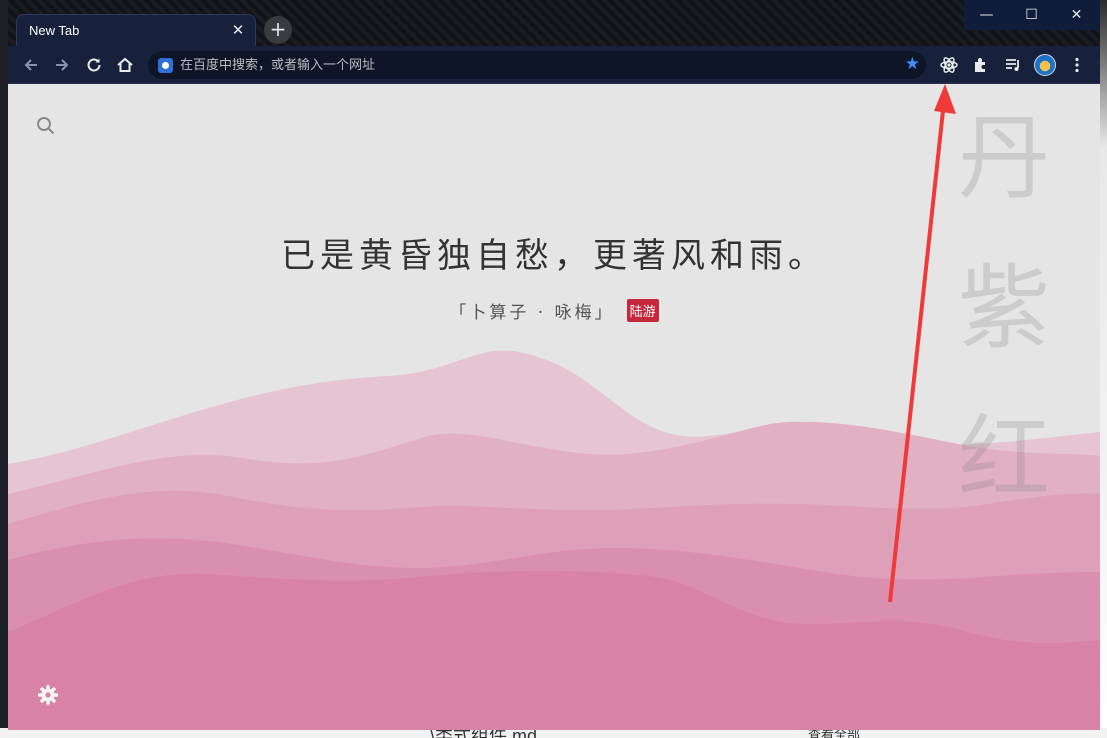  Describe the element at coordinates (945, 99) in the screenshot. I see `annotation-arrowhead-icon` at that location.